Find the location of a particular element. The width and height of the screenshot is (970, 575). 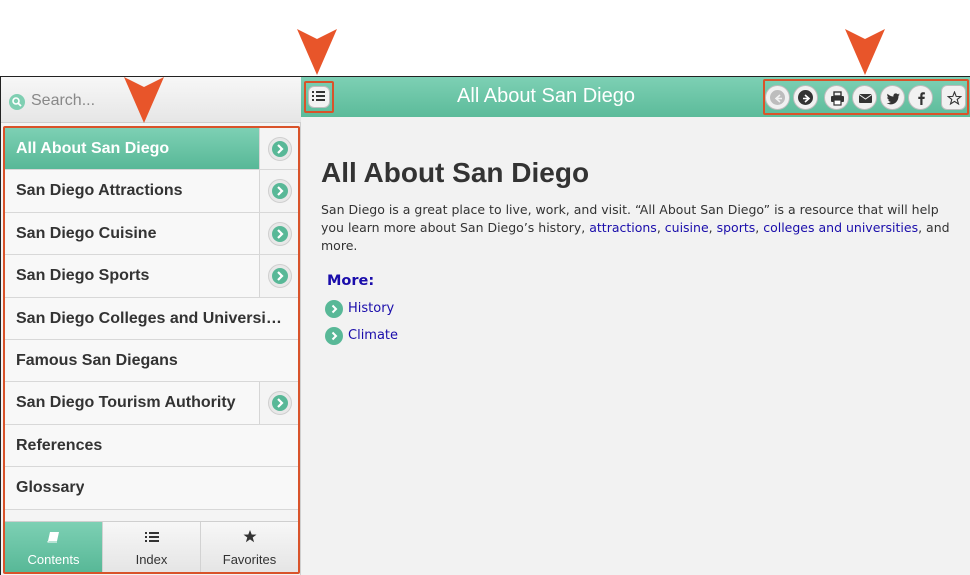

print-button is located at coordinates (836, 97).